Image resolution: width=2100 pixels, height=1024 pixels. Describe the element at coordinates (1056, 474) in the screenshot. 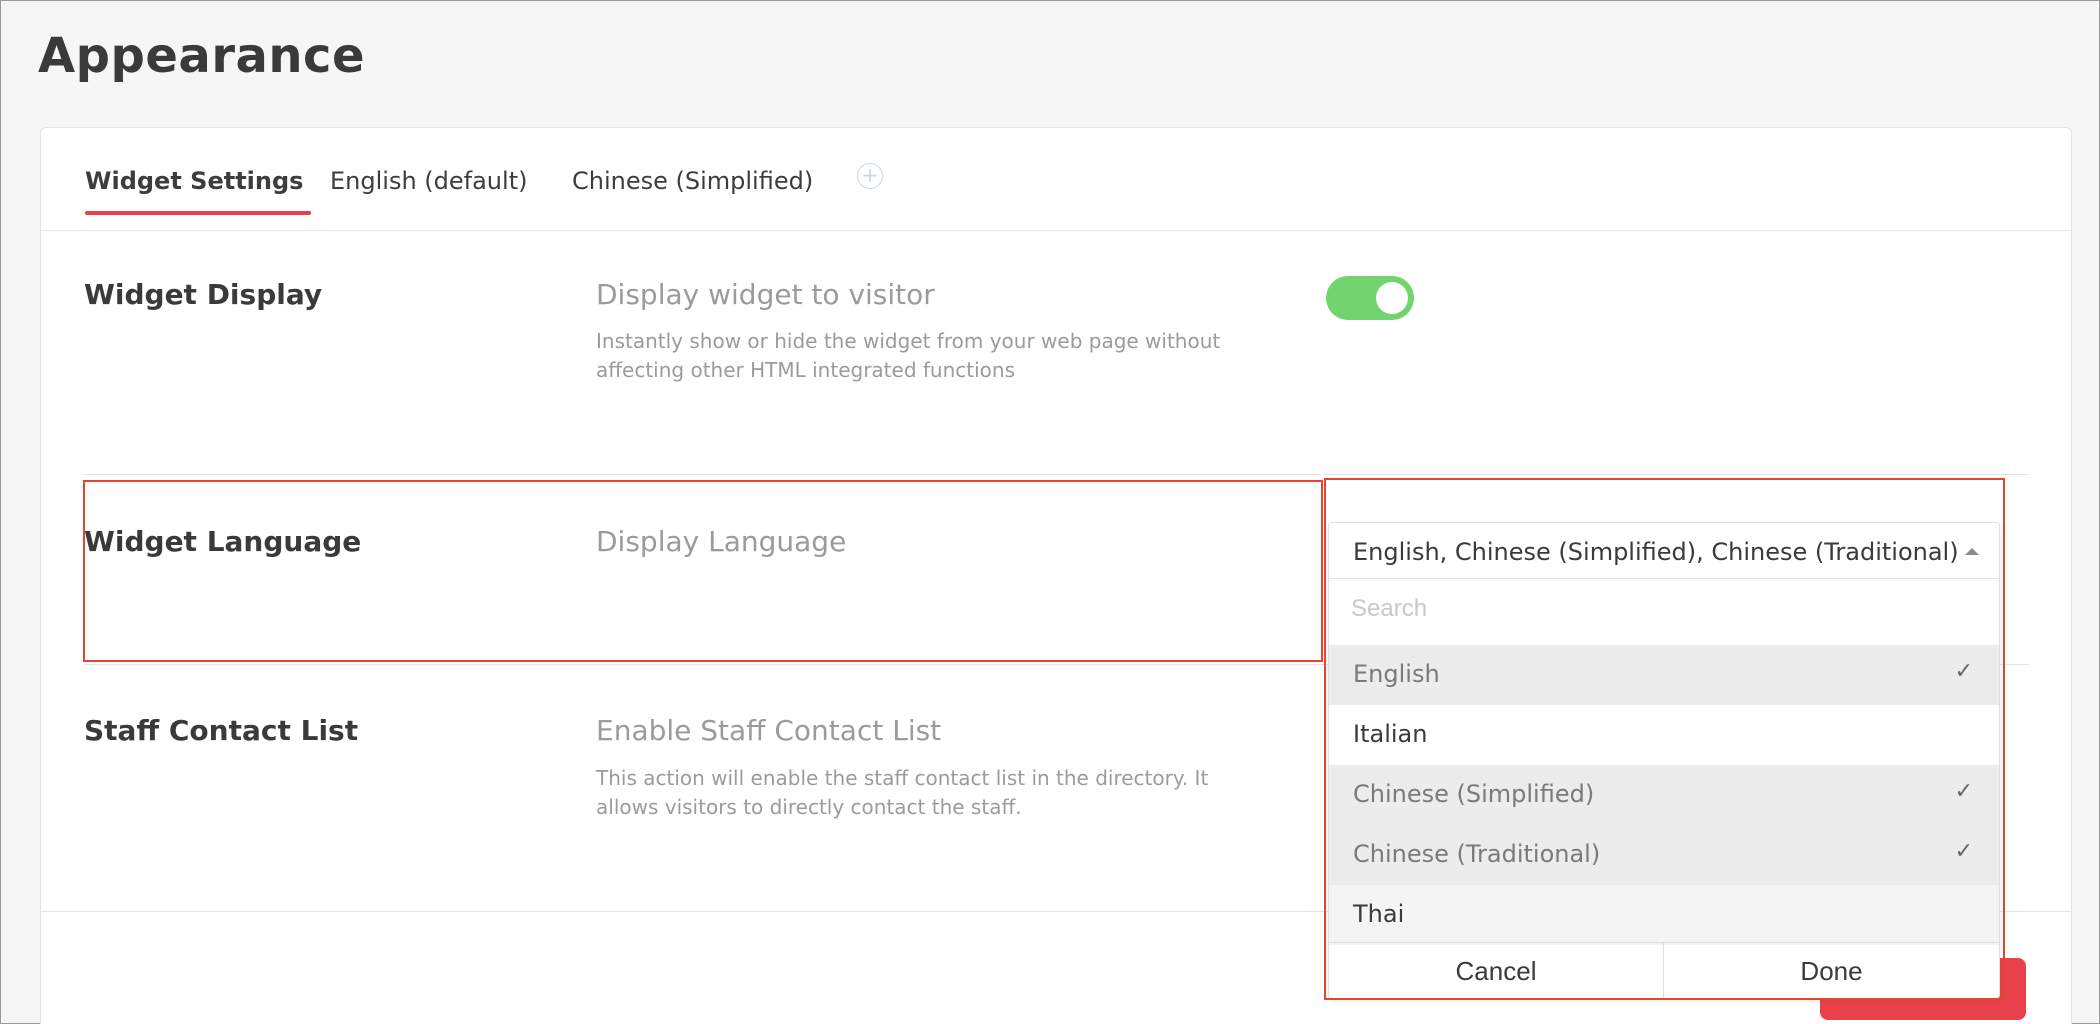

I see `divider` at that location.